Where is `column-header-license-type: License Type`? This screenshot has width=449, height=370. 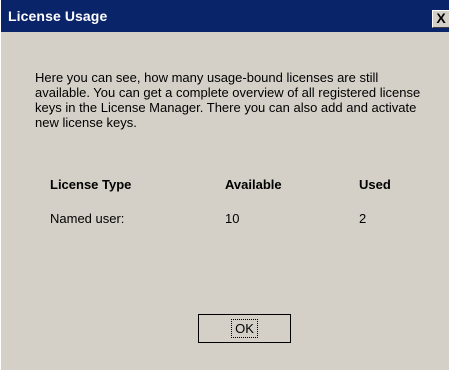 column-header-license-type: License Type is located at coordinates (91, 184).